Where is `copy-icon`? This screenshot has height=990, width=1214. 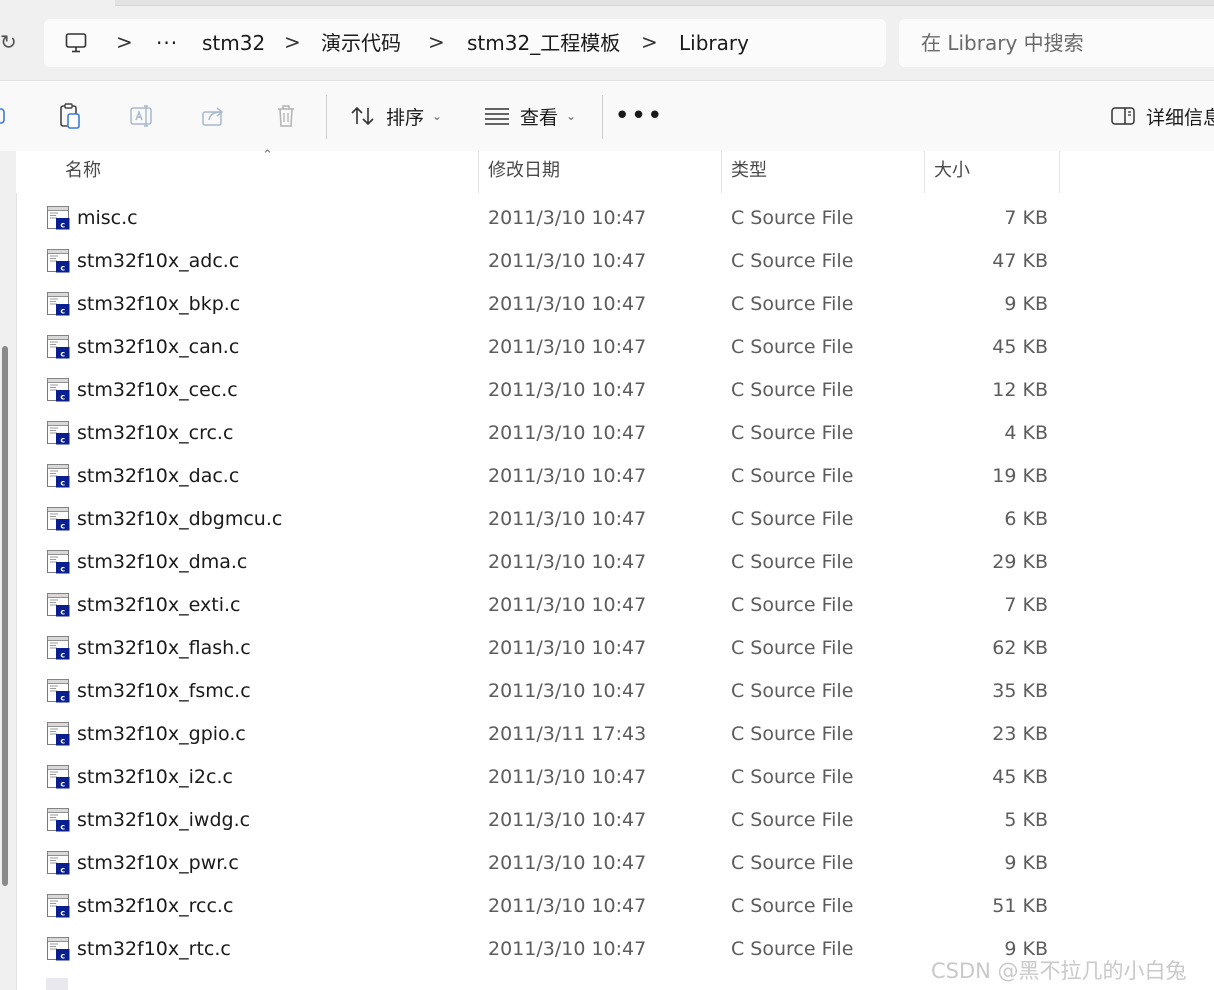
copy-icon is located at coordinates (70, 116).